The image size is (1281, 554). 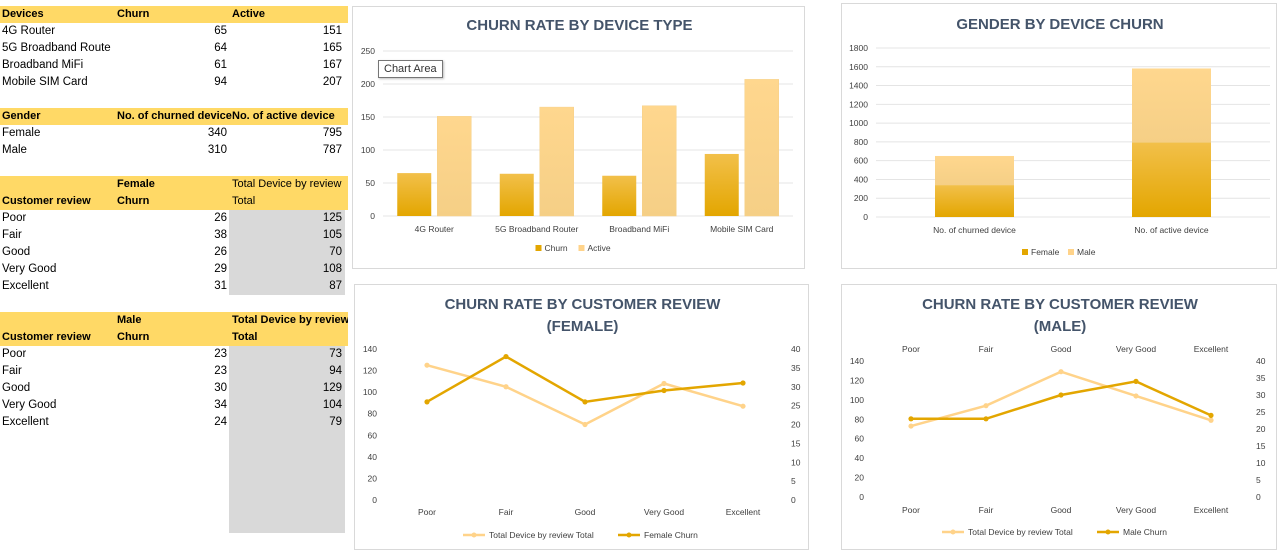 What do you see at coordinates (671, 535) in the screenshot?
I see `legend-label: Female Churn` at bounding box center [671, 535].